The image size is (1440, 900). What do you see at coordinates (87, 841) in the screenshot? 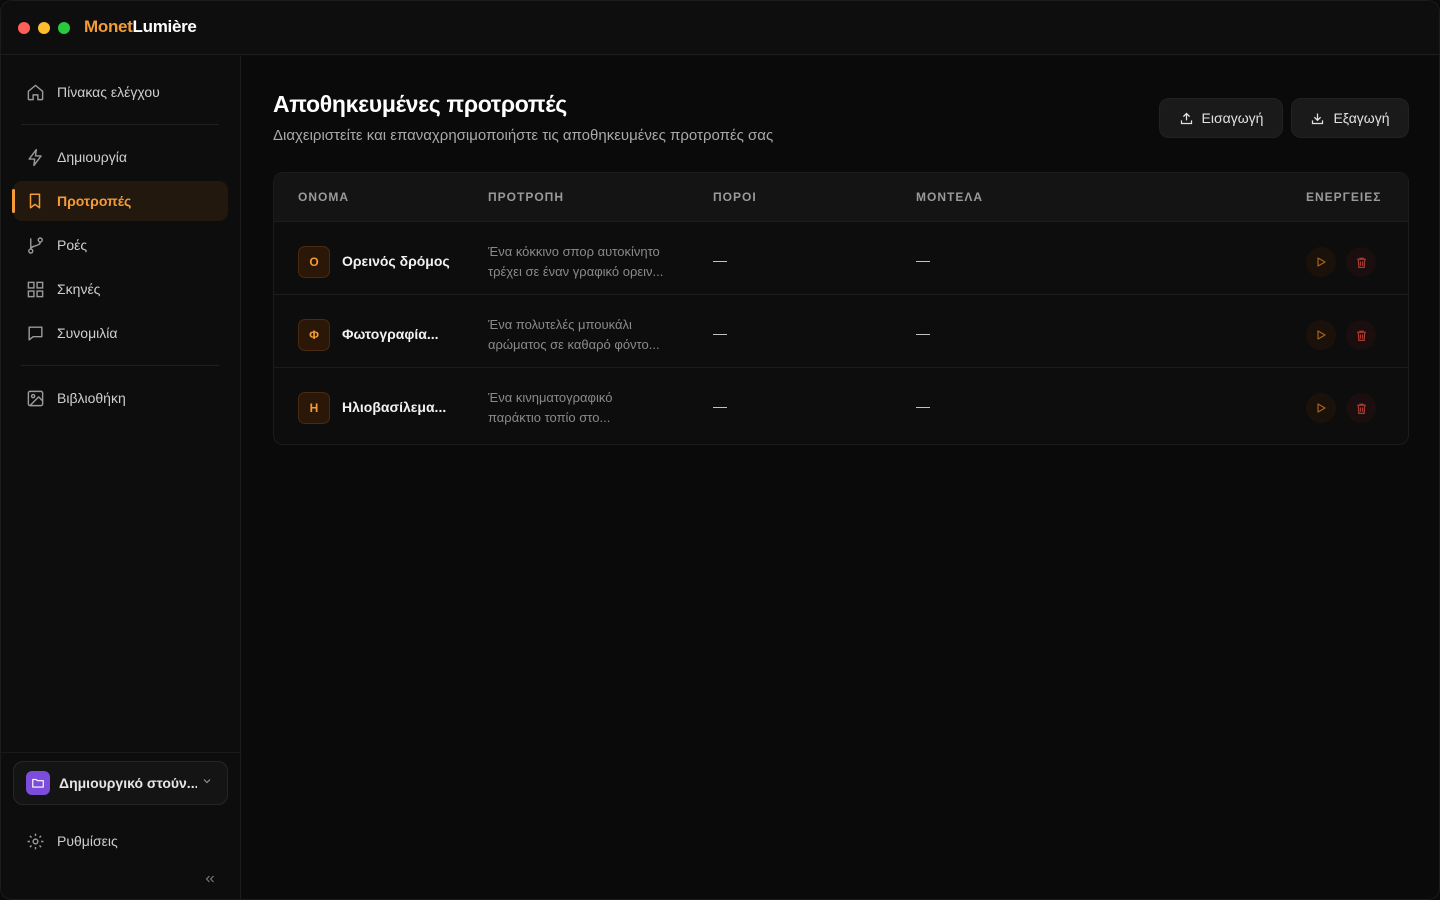
I see `sidebar-item-label: Ρυθμίσεις` at bounding box center [87, 841].